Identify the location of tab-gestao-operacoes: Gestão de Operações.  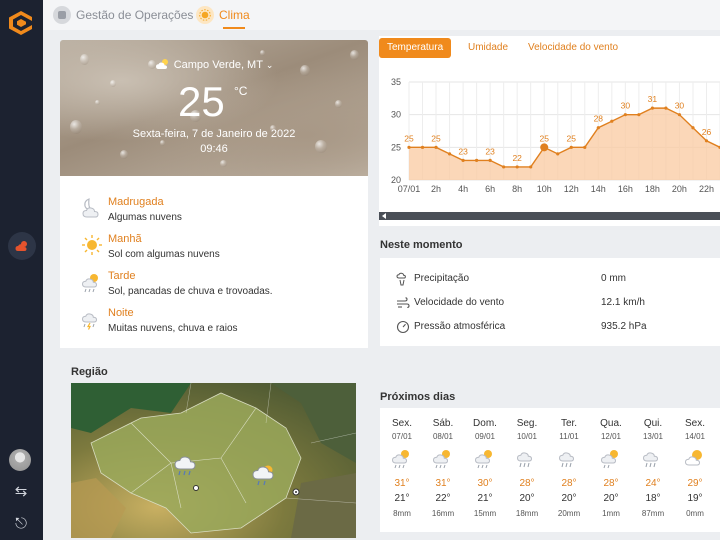
(123, 15).